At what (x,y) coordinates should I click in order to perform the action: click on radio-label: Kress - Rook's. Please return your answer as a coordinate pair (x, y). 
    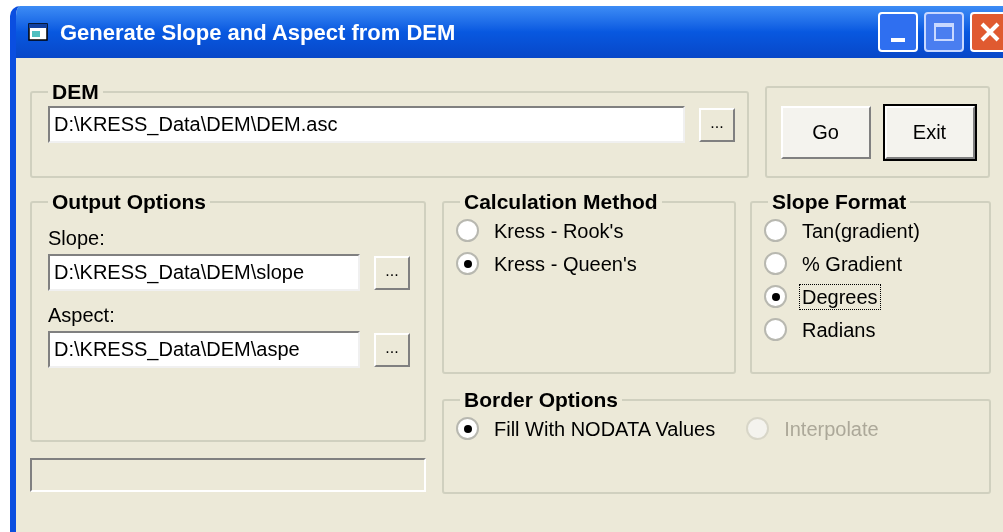
    Looking at the image, I should click on (559, 231).